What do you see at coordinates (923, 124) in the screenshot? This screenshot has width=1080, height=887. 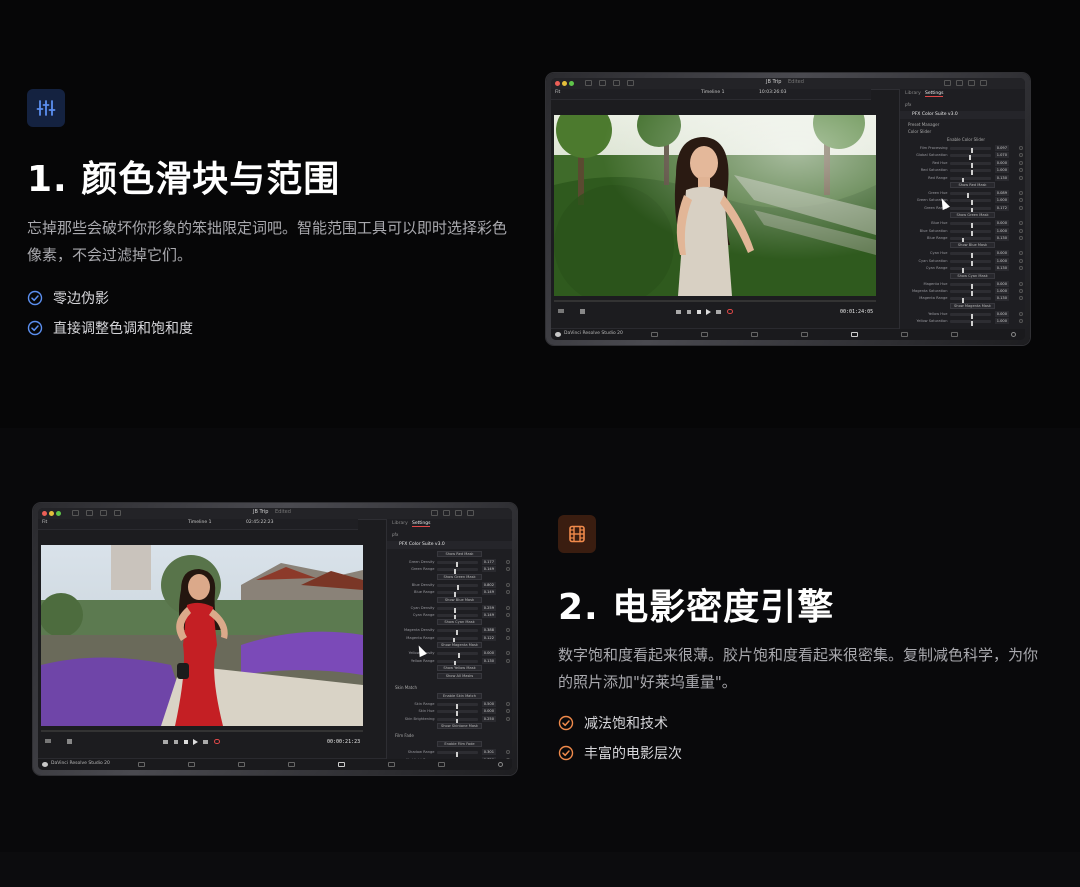 I see `preset-manager-header: Preset Manager` at bounding box center [923, 124].